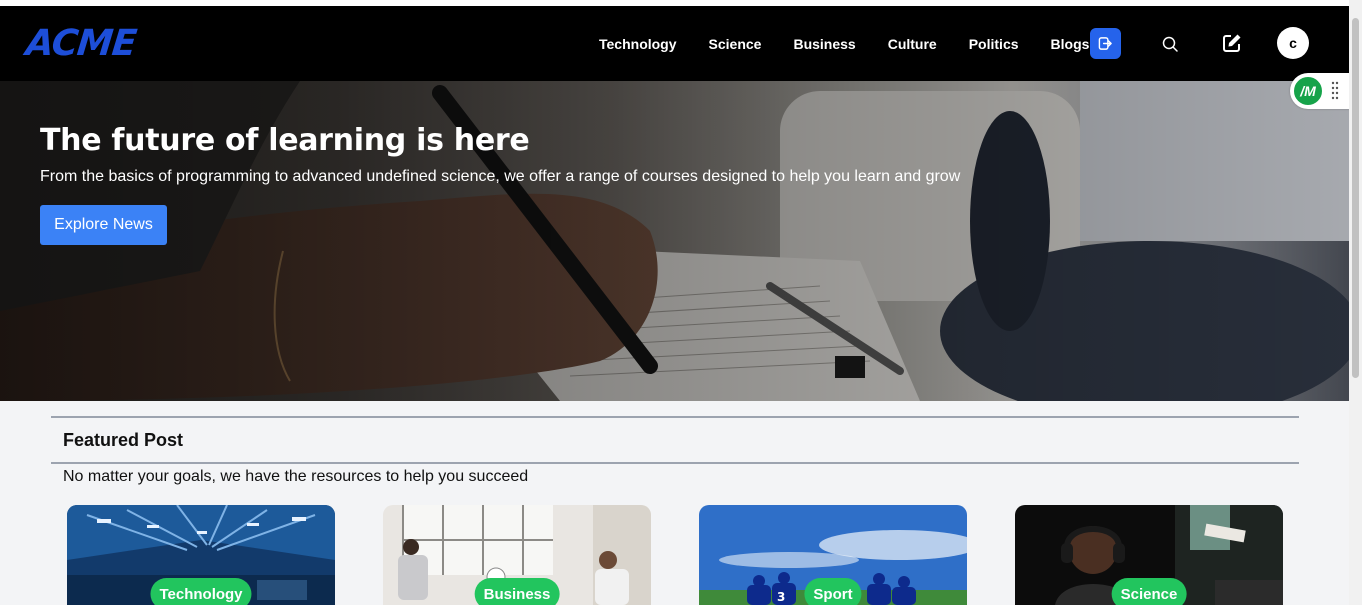 The height and width of the screenshot is (605, 1362). I want to click on hero-title: The future of learning is here, so click(285, 140).